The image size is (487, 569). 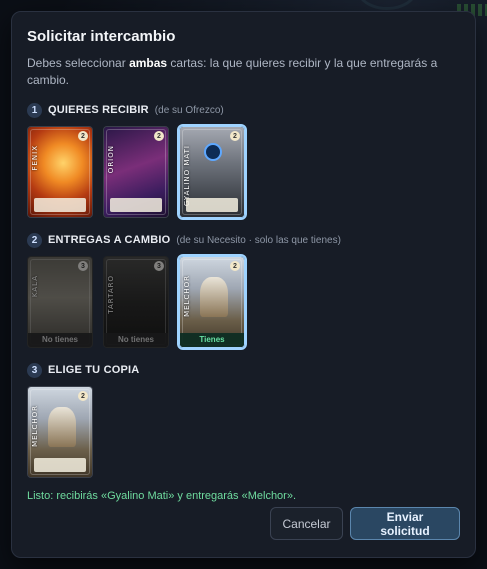 I want to click on dialog-title: Solicitar intercambio, so click(x=101, y=36).